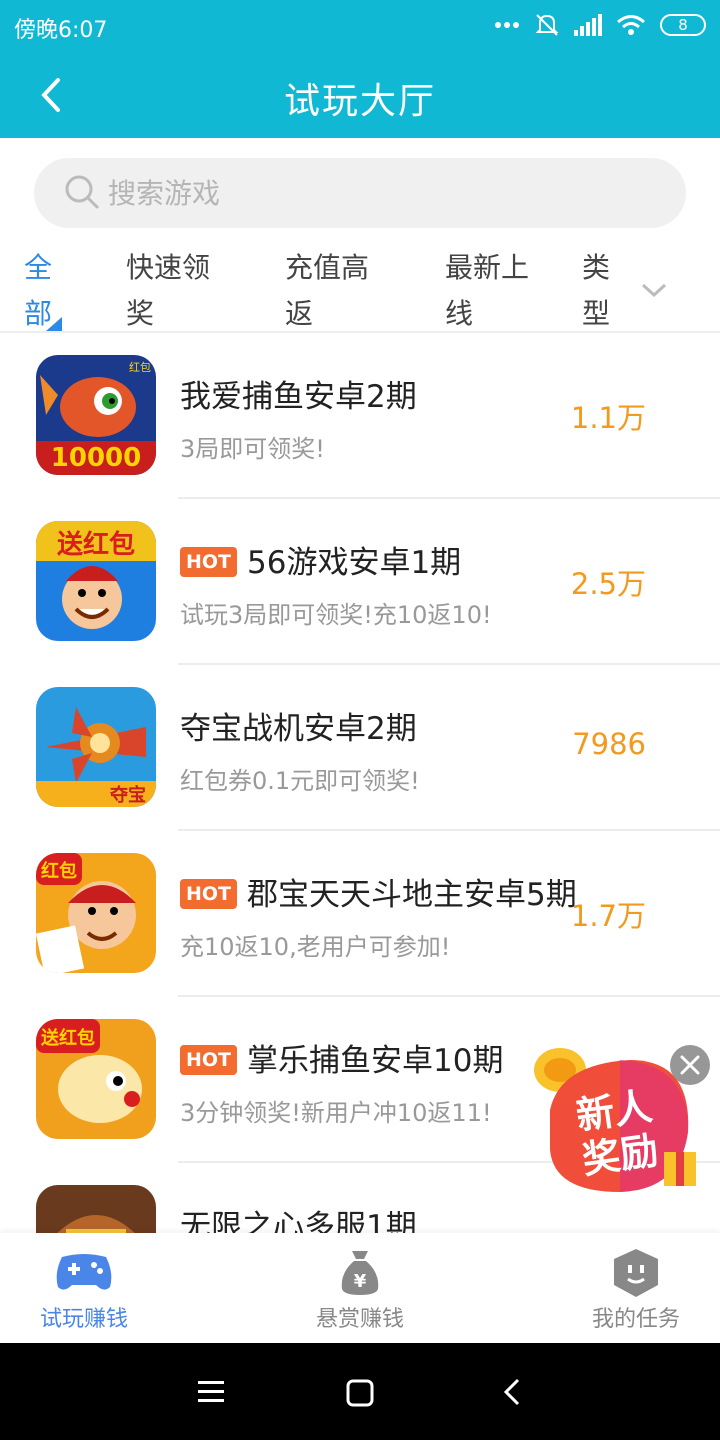 This screenshot has height=1440, width=720. Describe the element at coordinates (612, 291) in the screenshot. I see `tab-type: 类 型` at that location.